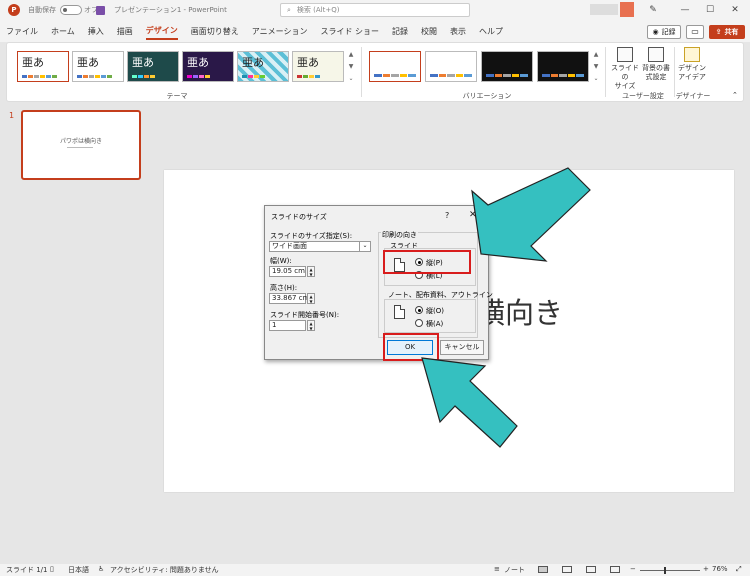 The height and width of the screenshot is (576, 750). What do you see at coordinates (164, 570) in the screenshot?
I see `accessibility-status: アクセシビリティ: 問題ありません` at bounding box center [164, 570].